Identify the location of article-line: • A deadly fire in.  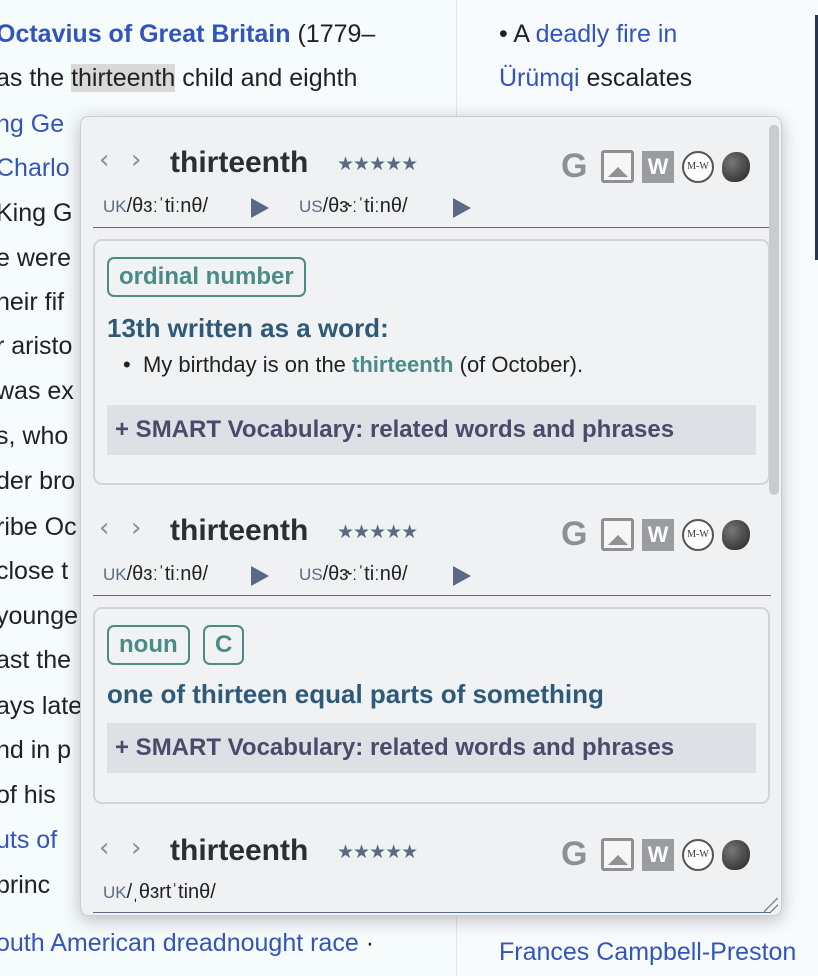
(588, 34).